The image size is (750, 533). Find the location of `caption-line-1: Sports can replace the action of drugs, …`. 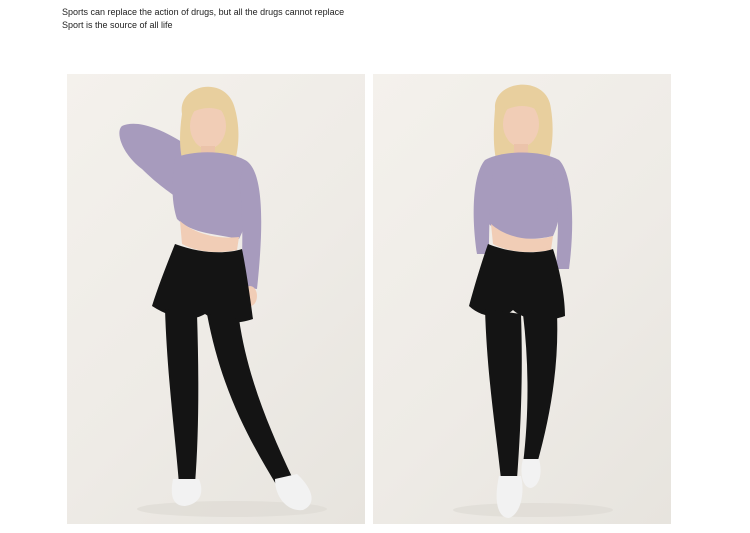

caption-line-1: Sports can replace the action of drugs, … is located at coordinates (203, 12).